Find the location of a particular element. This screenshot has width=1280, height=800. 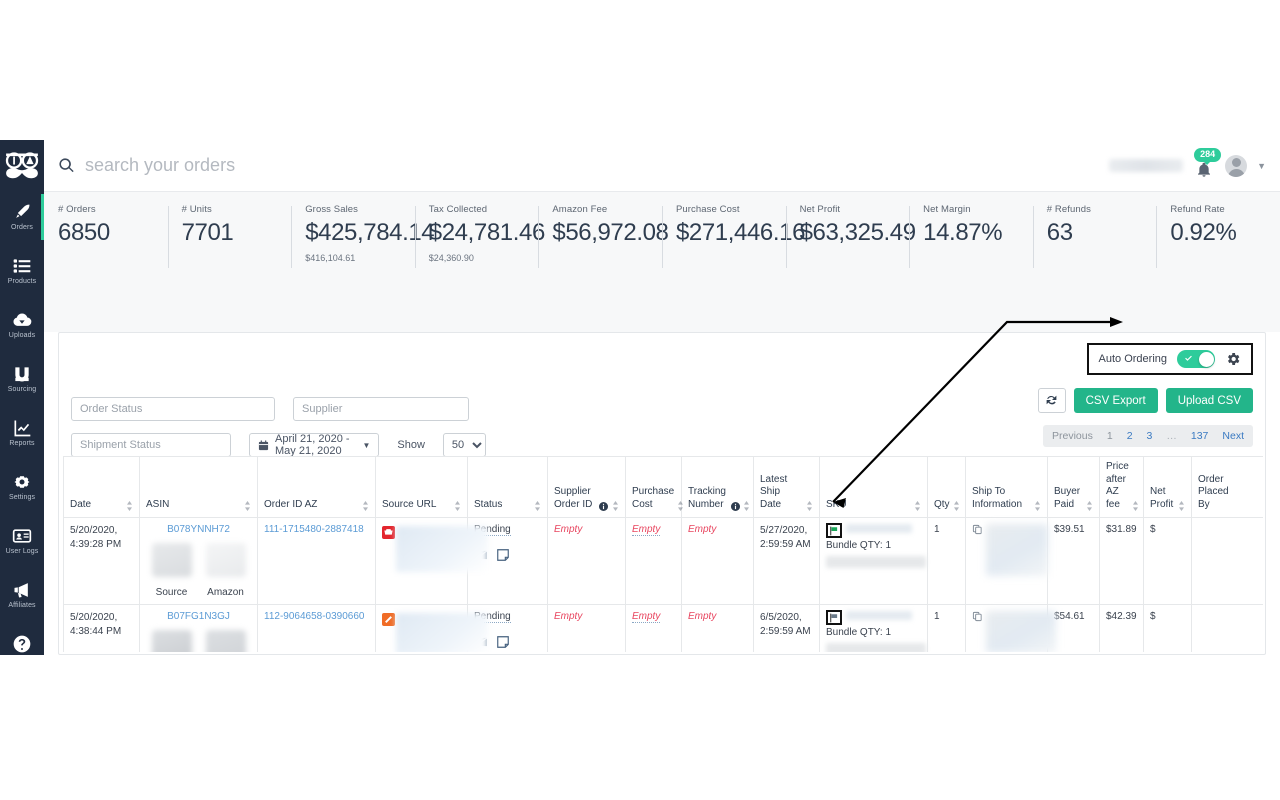

orange-store-icon is located at coordinates (388, 619).